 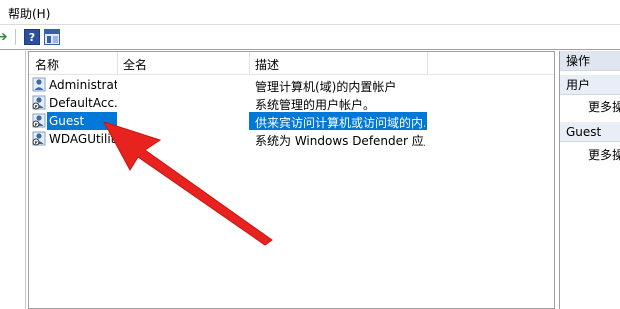 I want to click on forward-arrow-icon: ➔, so click(x=4, y=37).